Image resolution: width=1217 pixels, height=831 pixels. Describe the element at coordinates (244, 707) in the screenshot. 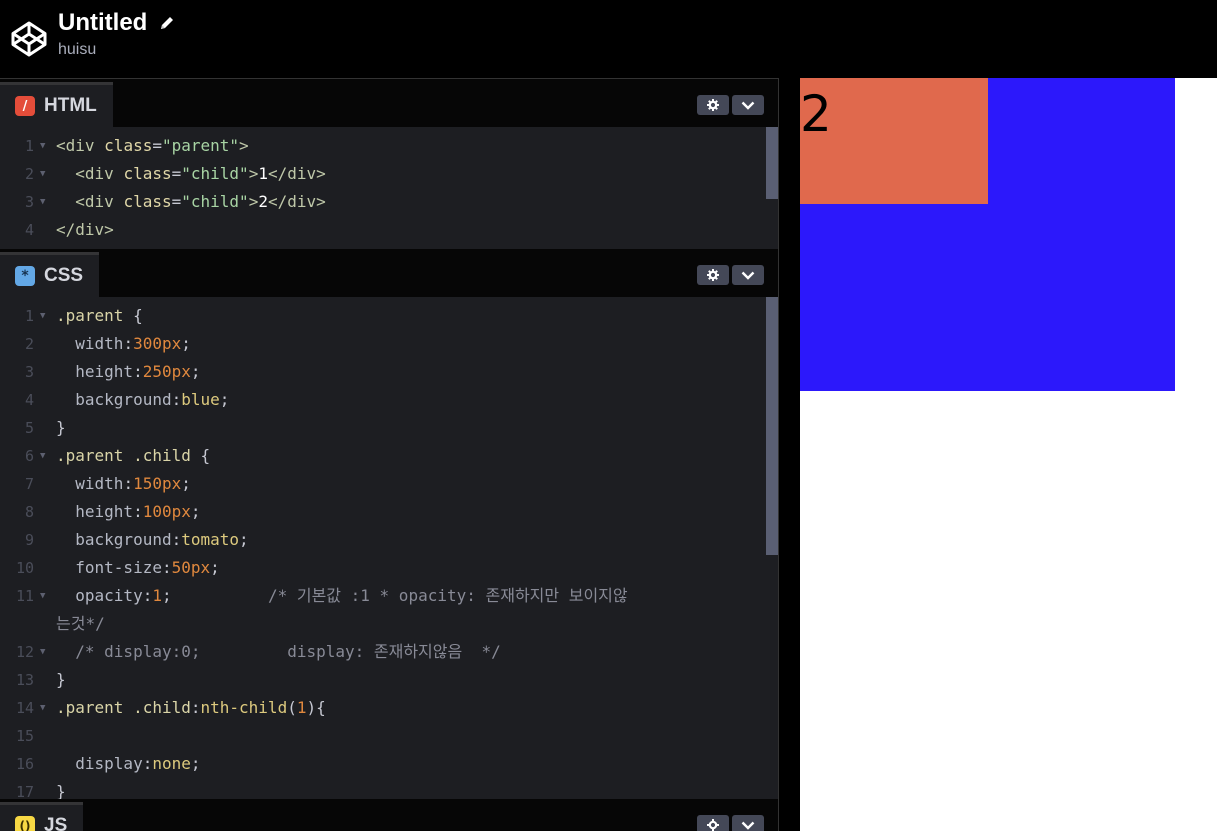

I see `code-token: nth-child` at that location.